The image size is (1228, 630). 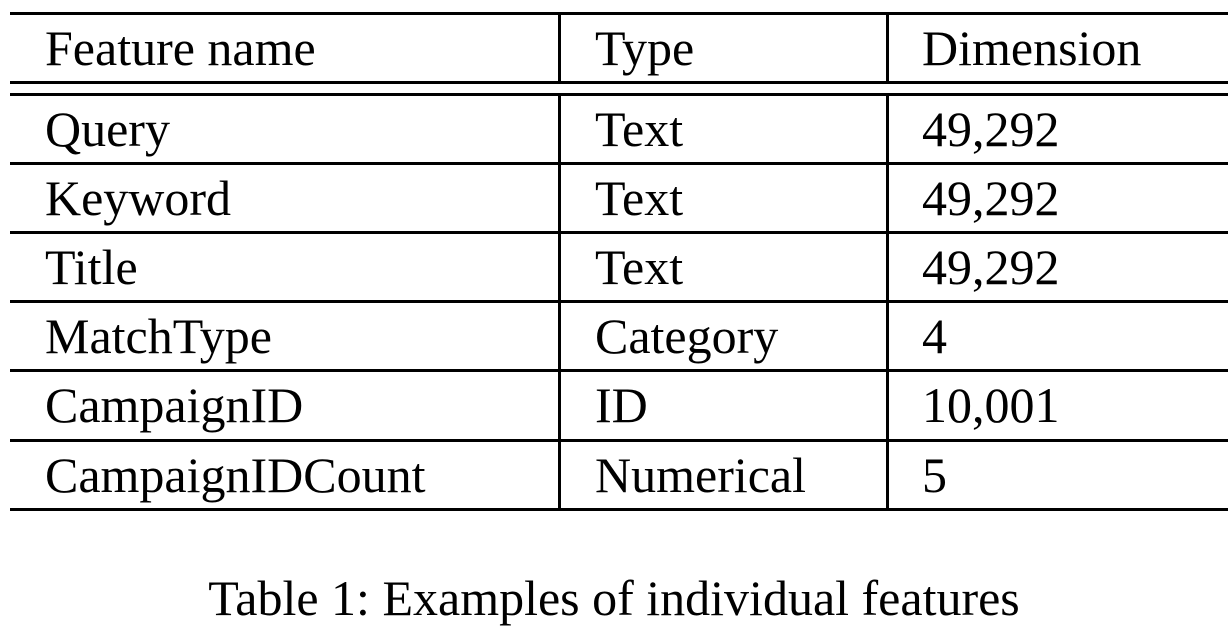 I want to click on cell-dimension: 4, so click(x=934, y=336).